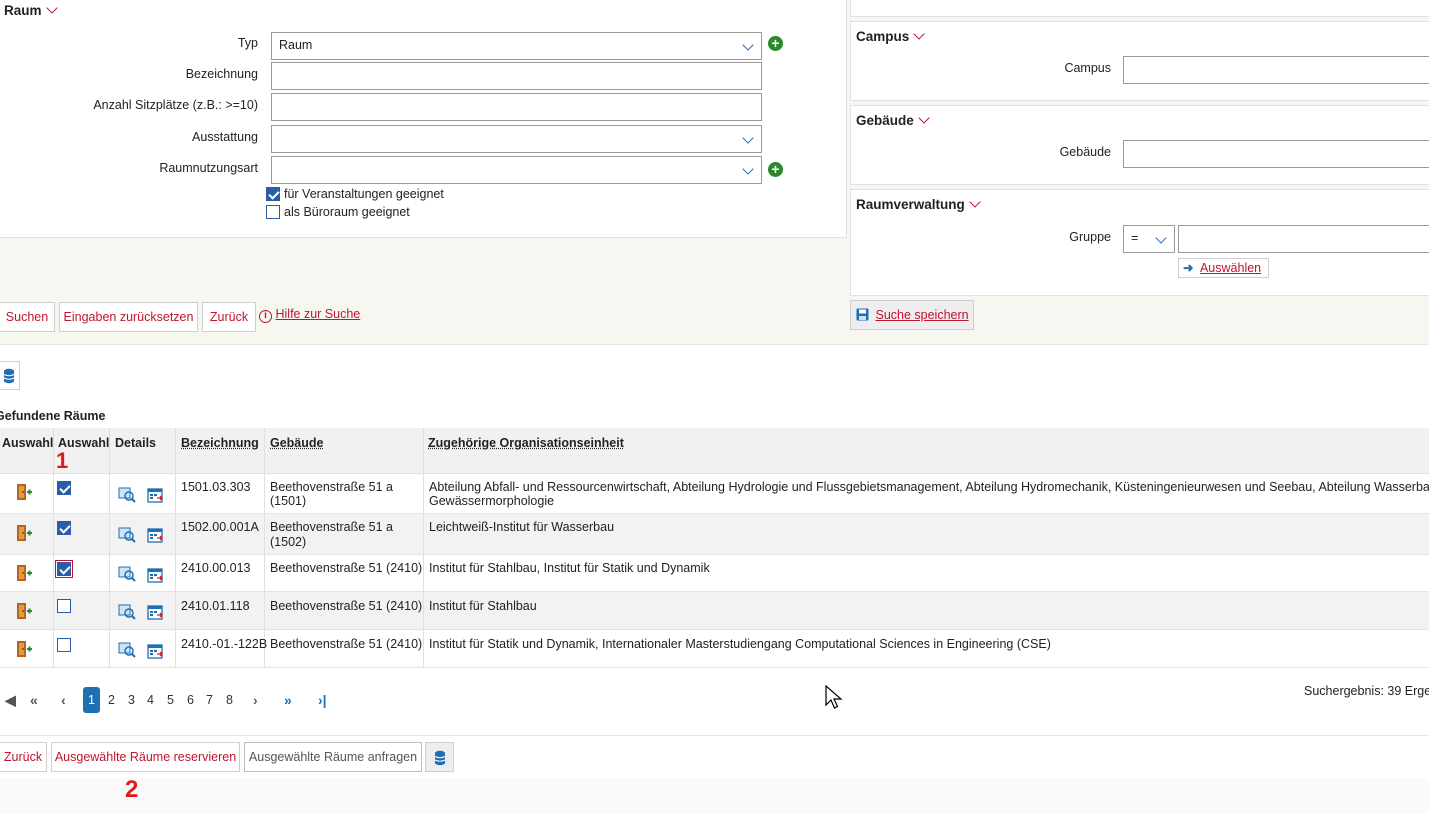 The width and height of the screenshot is (1429, 814). What do you see at coordinates (273, 212) in the screenshot?
I see `buero-checkbox` at bounding box center [273, 212].